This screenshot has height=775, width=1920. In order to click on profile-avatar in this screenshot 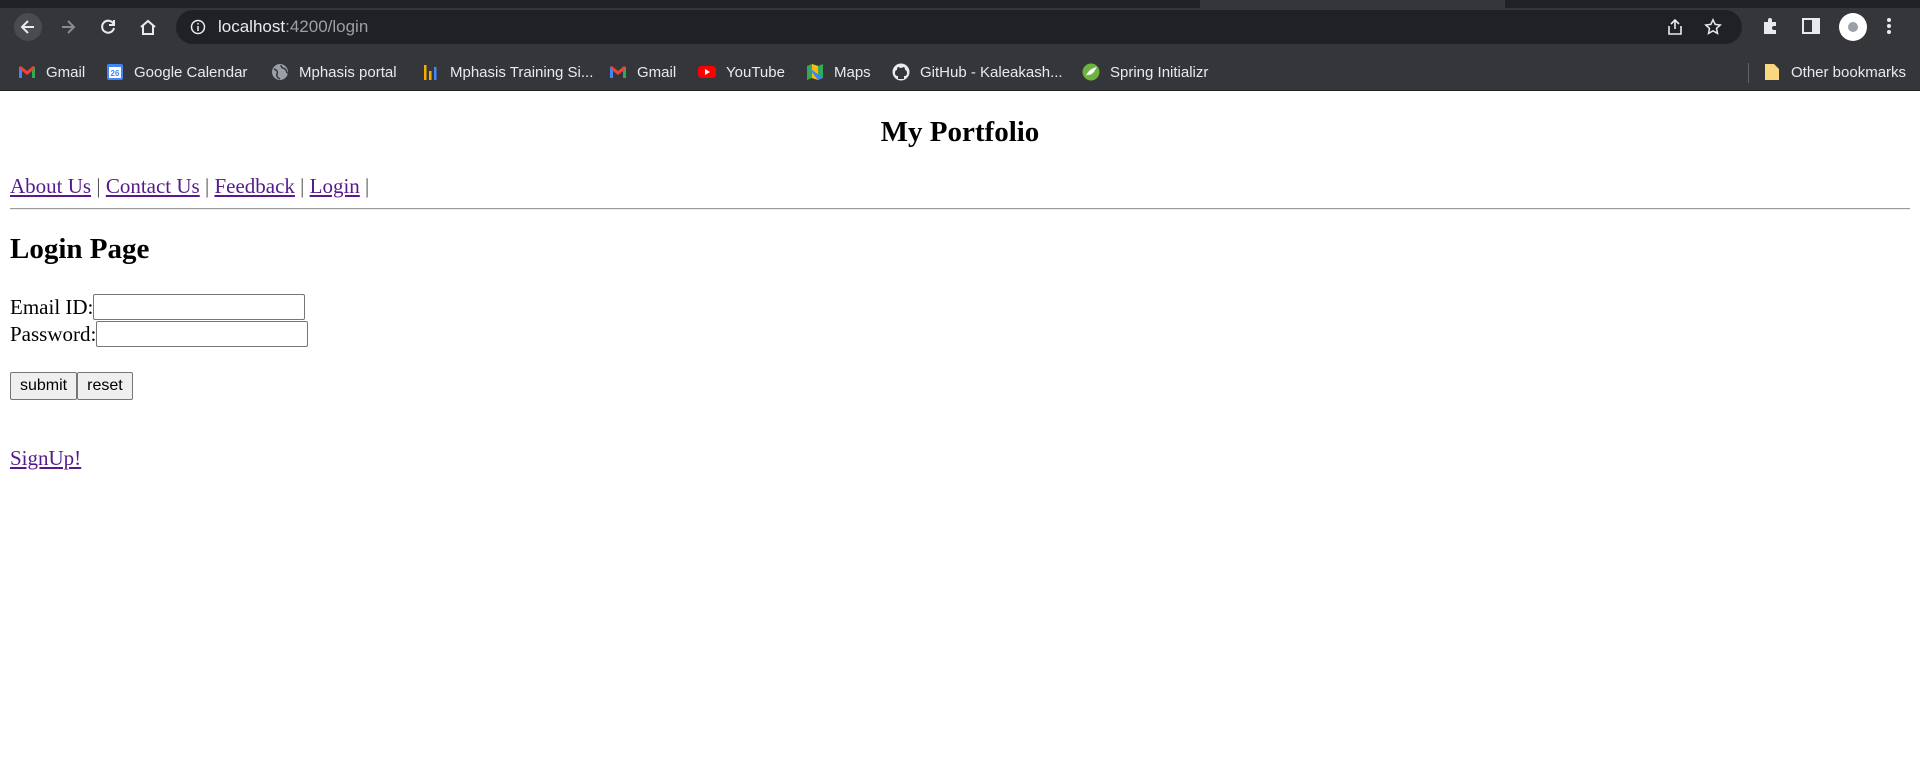, I will do `click(1853, 27)`.